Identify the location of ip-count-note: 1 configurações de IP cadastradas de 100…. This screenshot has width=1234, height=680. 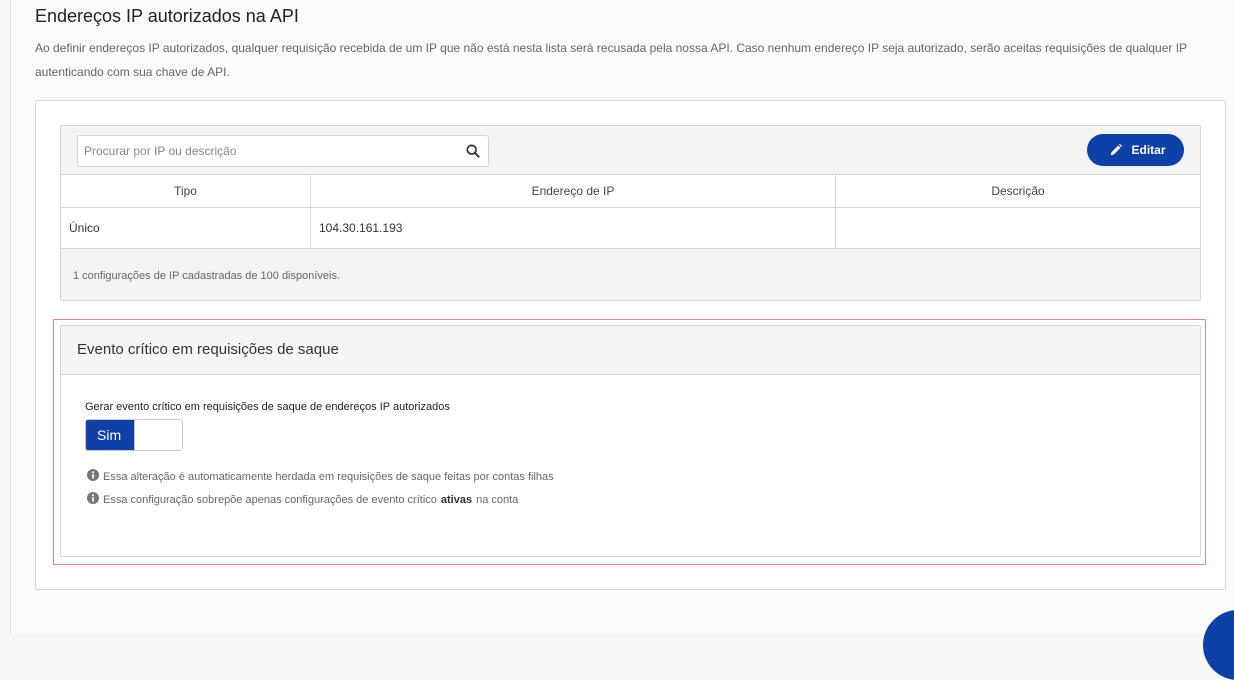
(207, 276).